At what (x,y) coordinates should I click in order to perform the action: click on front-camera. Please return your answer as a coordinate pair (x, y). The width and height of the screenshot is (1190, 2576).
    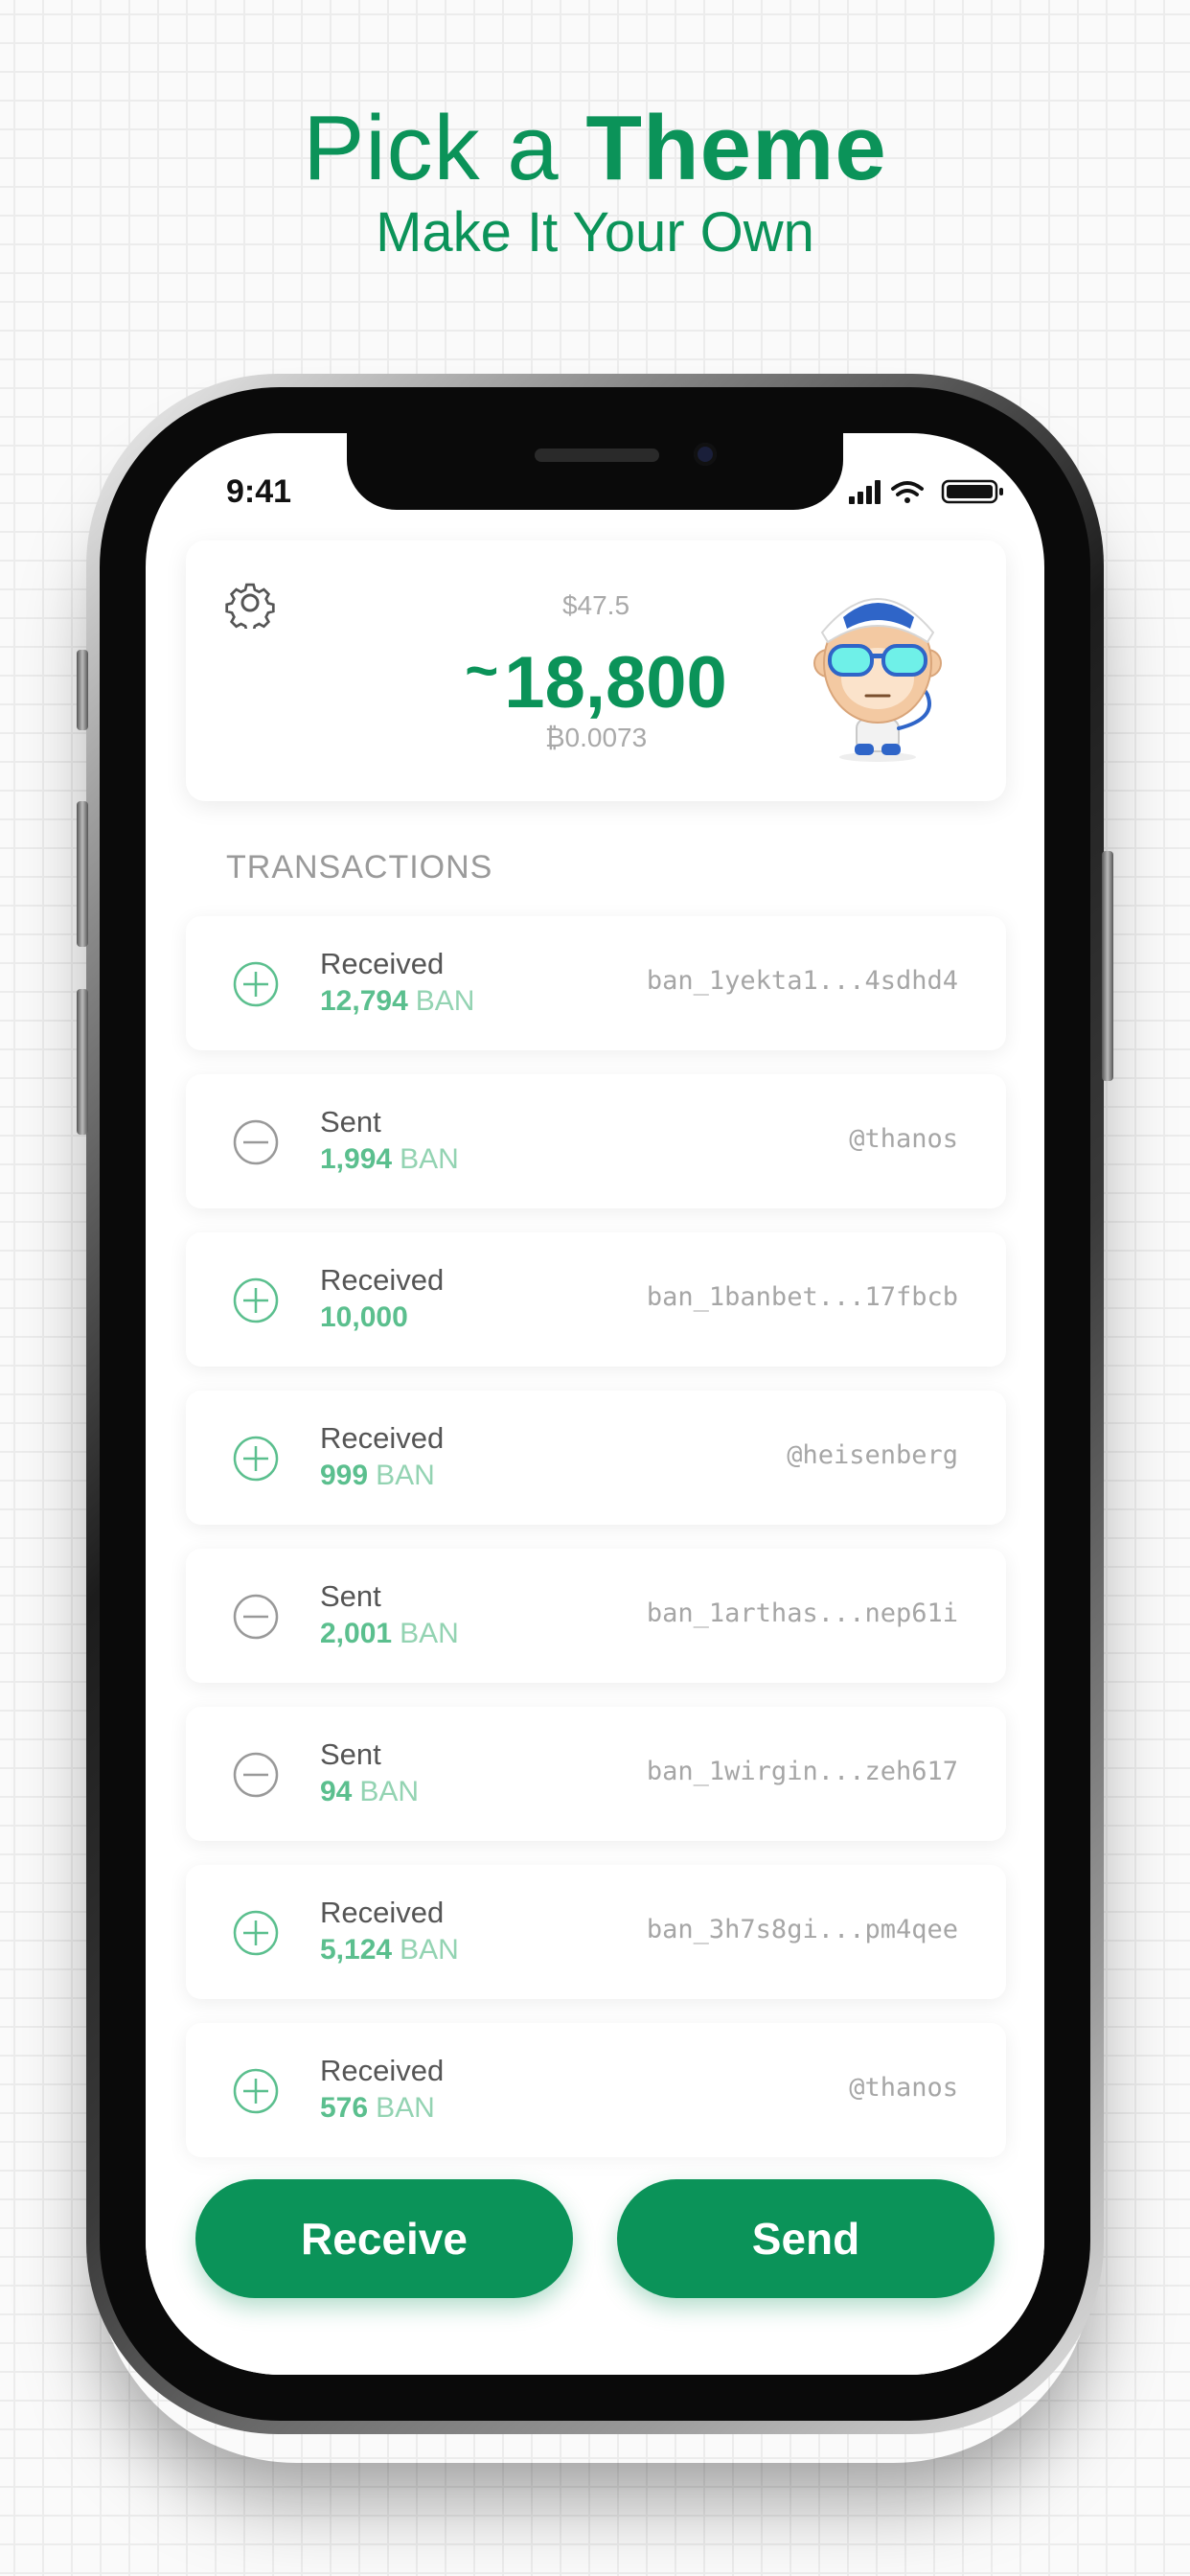
    Looking at the image, I should click on (705, 454).